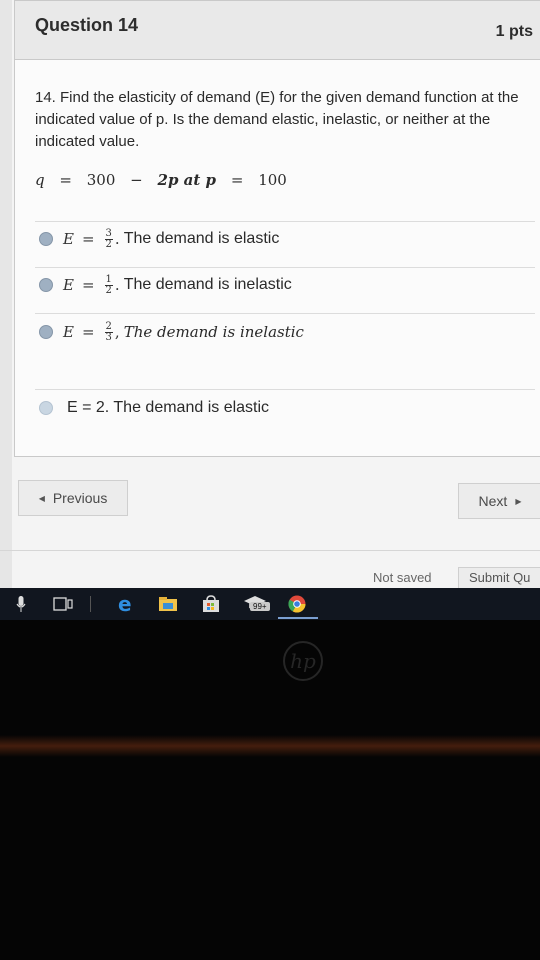 Image resolution: width=540 pixels, height=960 pixels. I want to click on answer-option-3: E = 2 3 , The demand is inelastic, so click(284, 332).